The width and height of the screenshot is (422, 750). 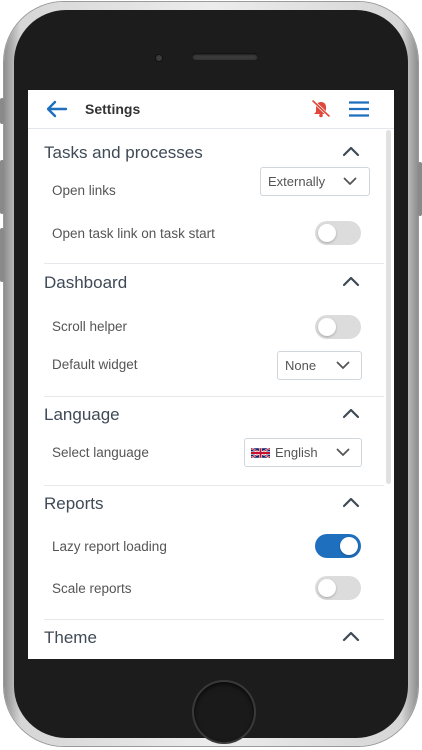 I want to click on mute-switch, so click(x=2, y=111).